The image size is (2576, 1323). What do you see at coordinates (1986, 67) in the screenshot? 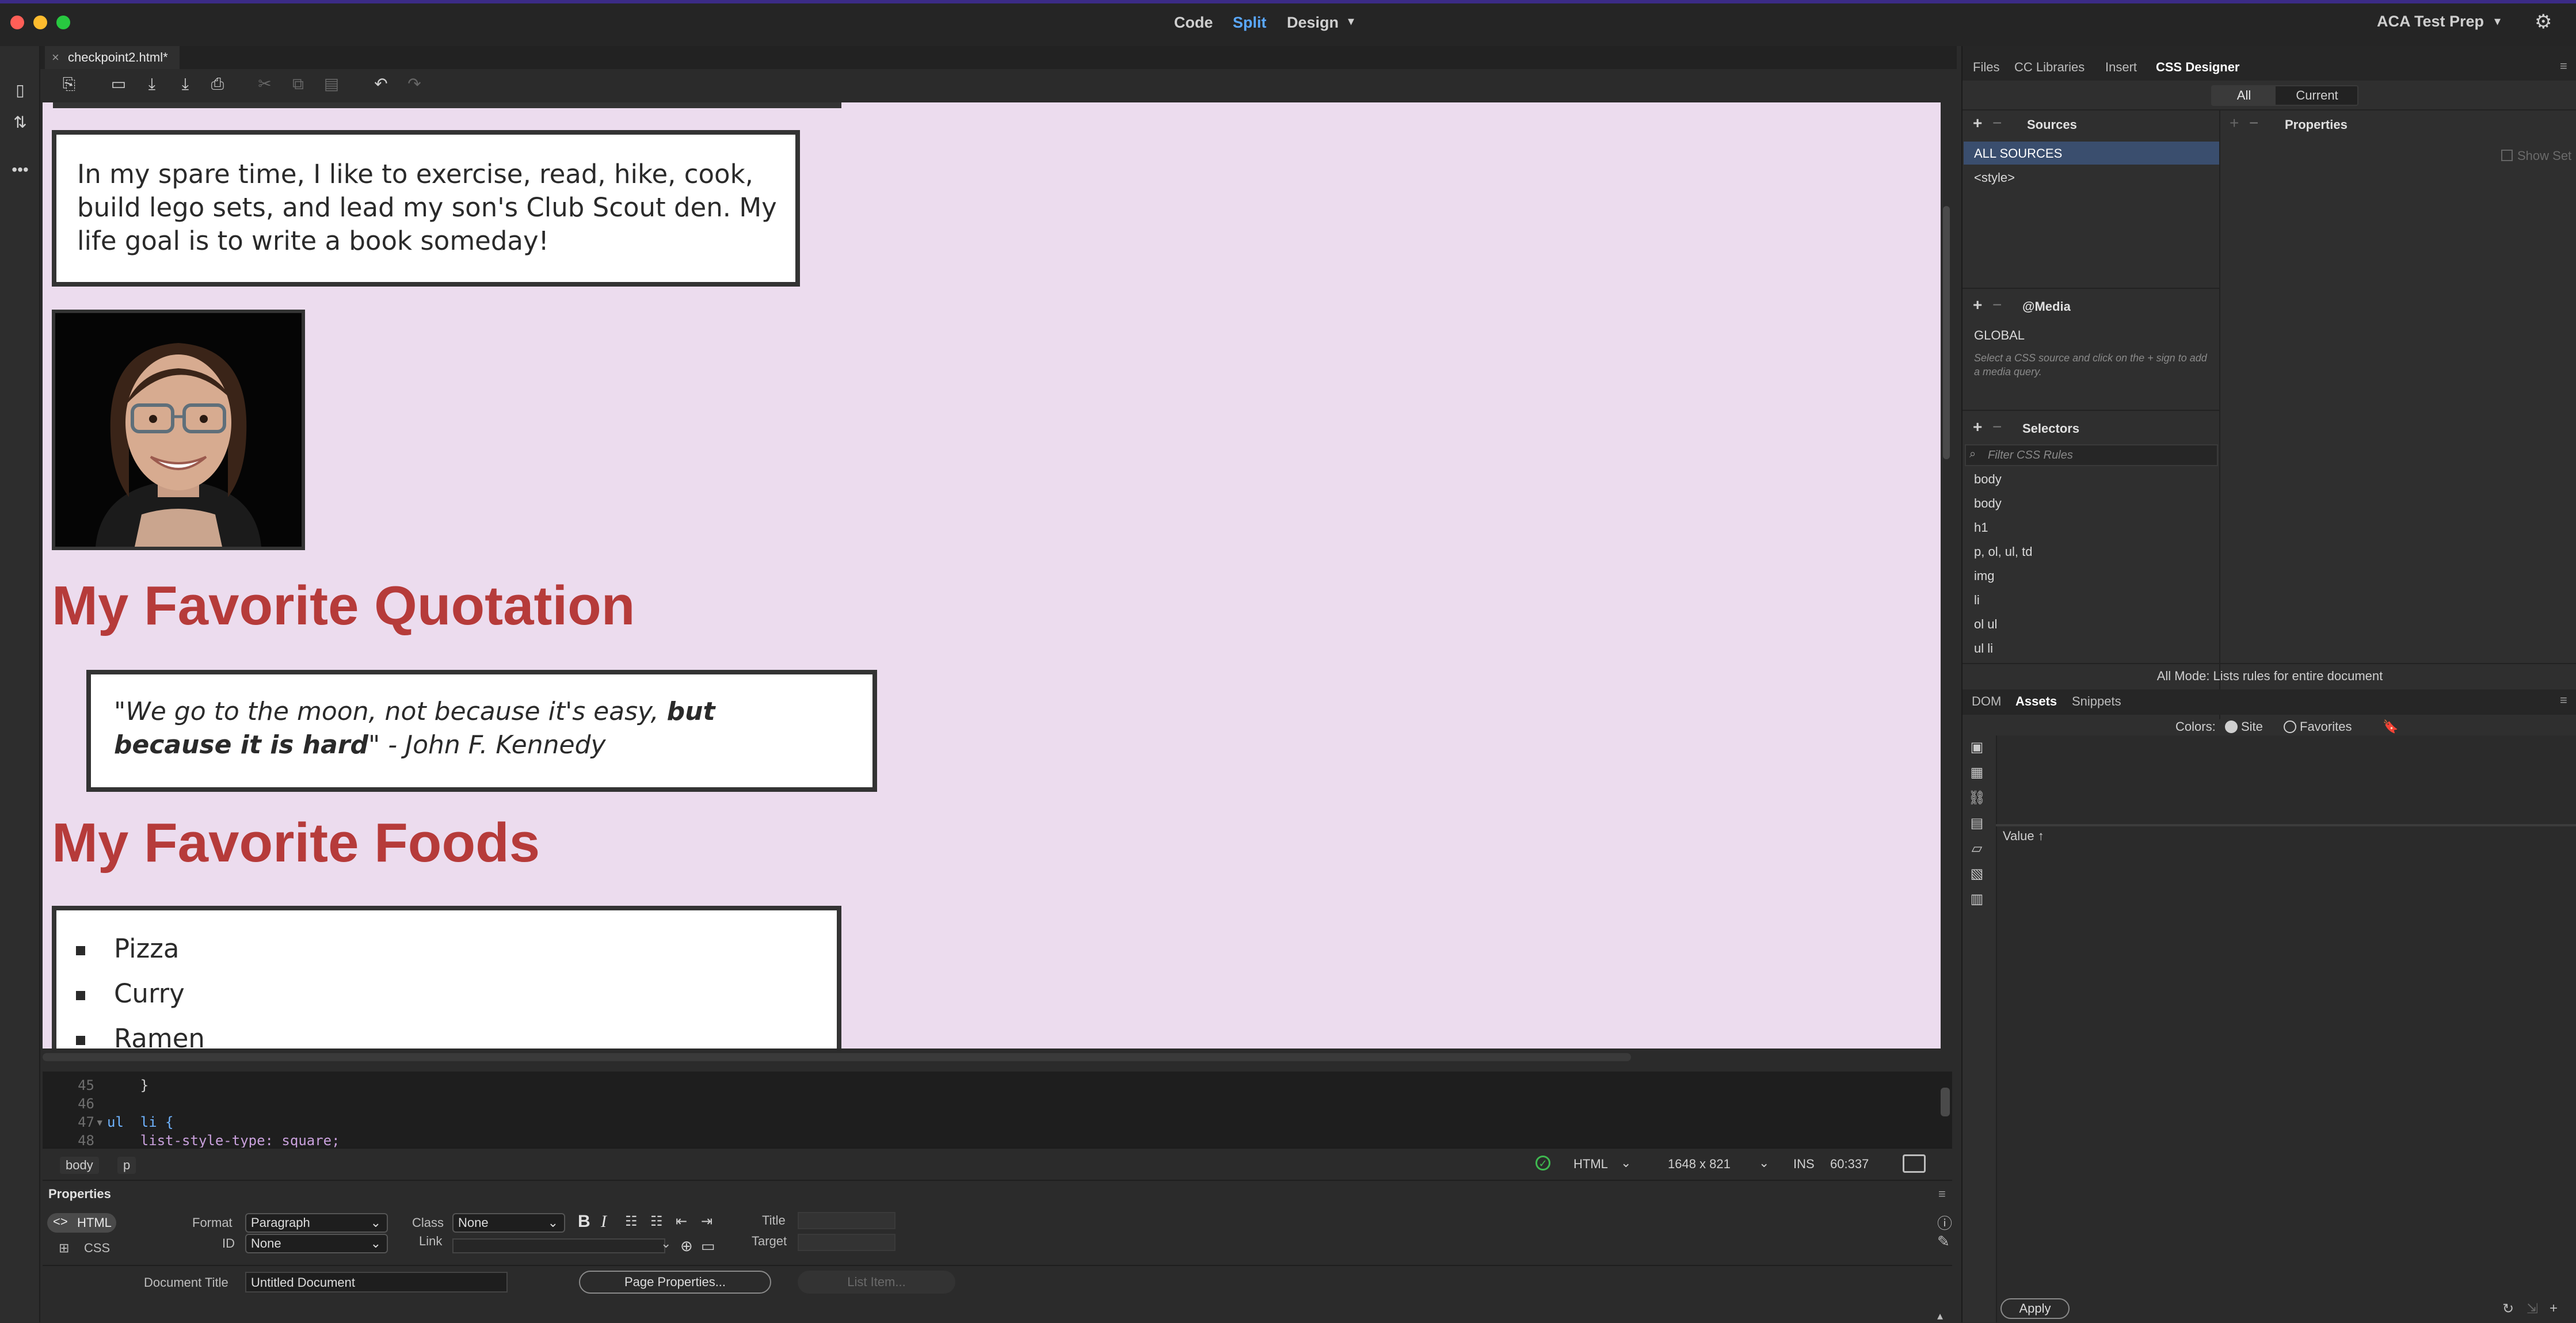
I see `tab-files: Files` at bounding box center [1986, 67].